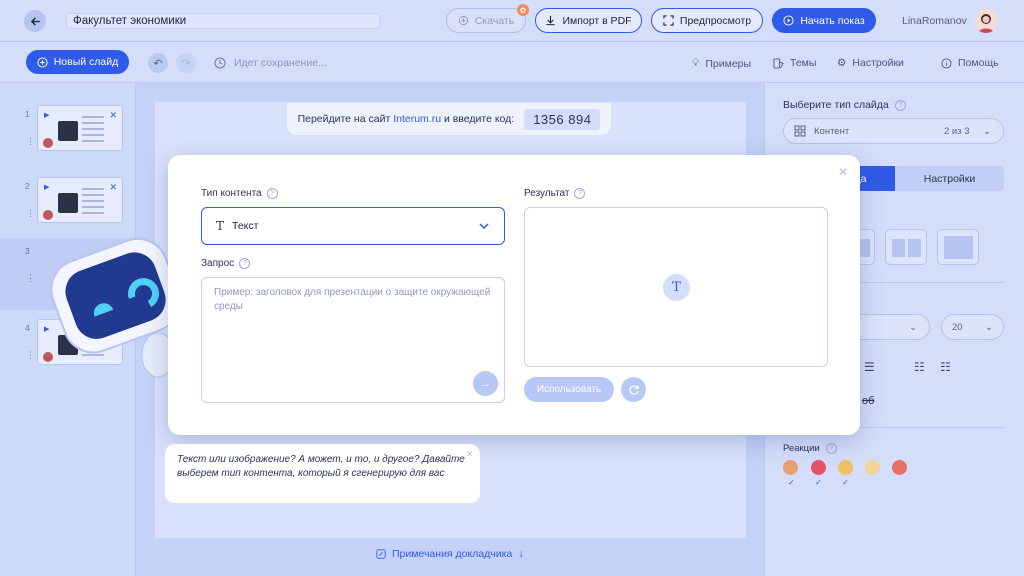 Image resolution: width=1024 pixels, height=576 pixels. I want to click on plus-circle-icon, so click(42, 62).